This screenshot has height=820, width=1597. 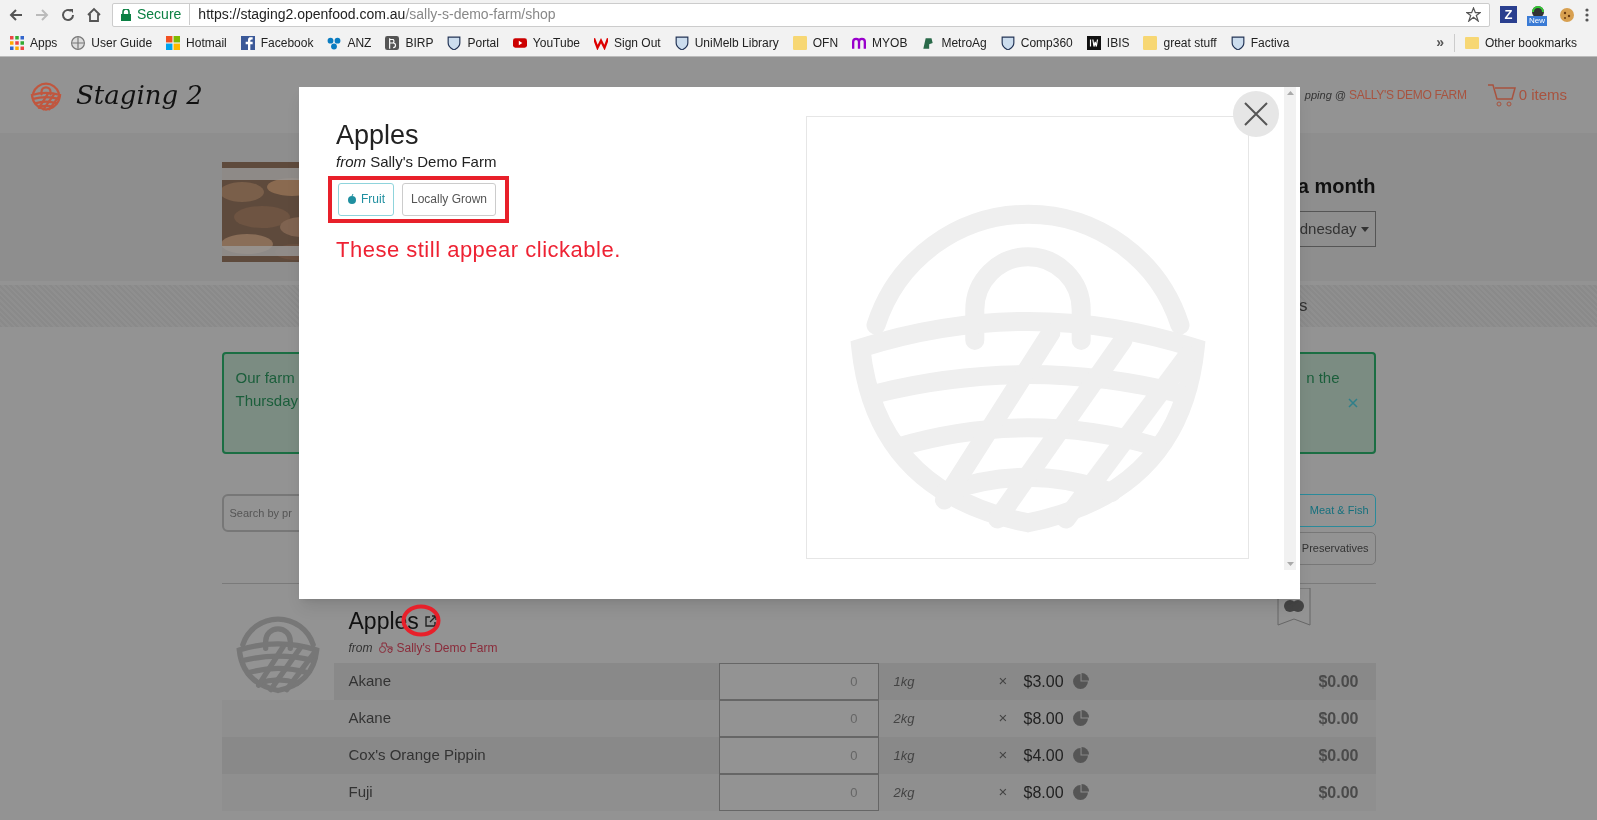 What do you see at coordinates (392, 42) in the screenshot?
I see `letter-b-icon` at bounding box center [392, 42].